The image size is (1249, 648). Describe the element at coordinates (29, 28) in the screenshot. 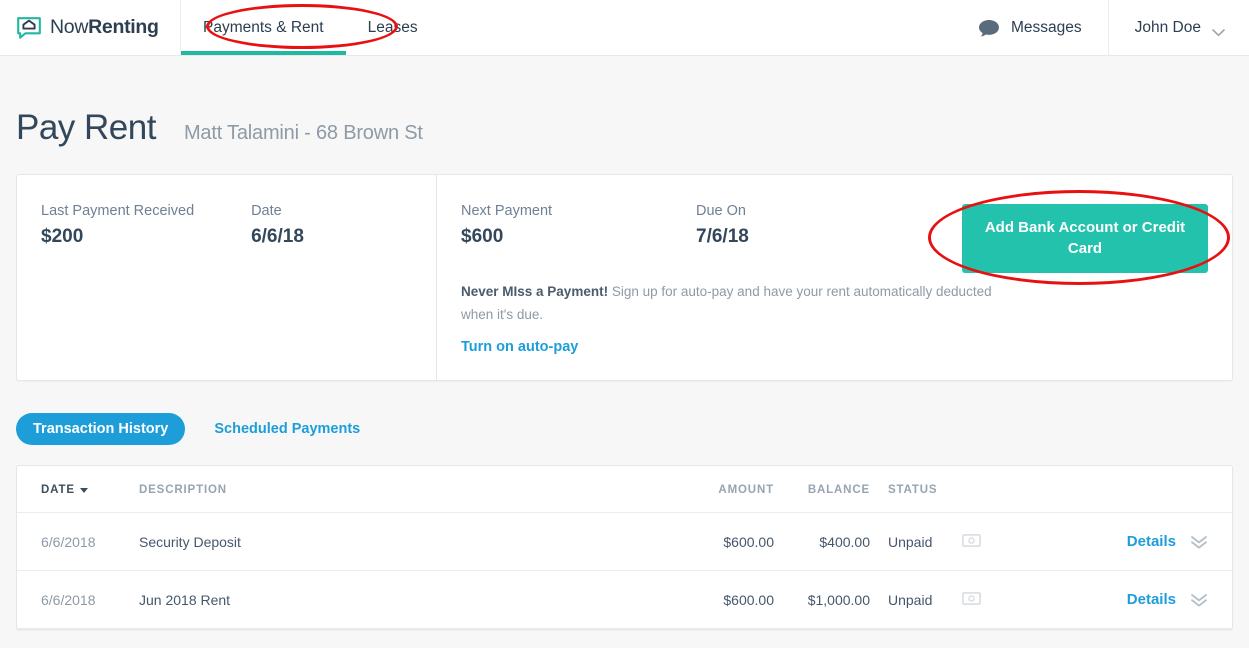

I see `house-chat-bubble-icon` at that location.